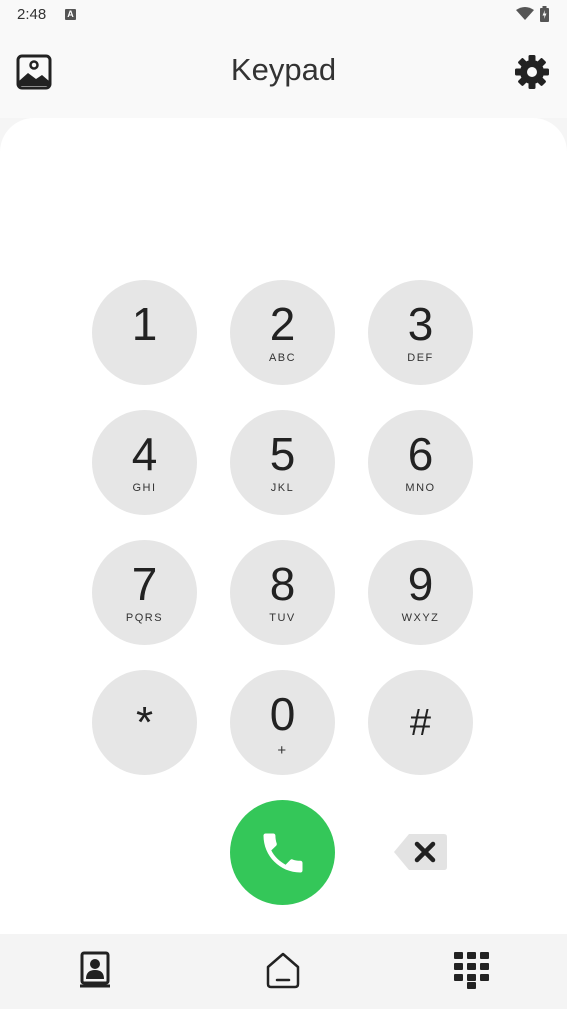  I want to click on key-2: 2 ABC, so click(282, 332).